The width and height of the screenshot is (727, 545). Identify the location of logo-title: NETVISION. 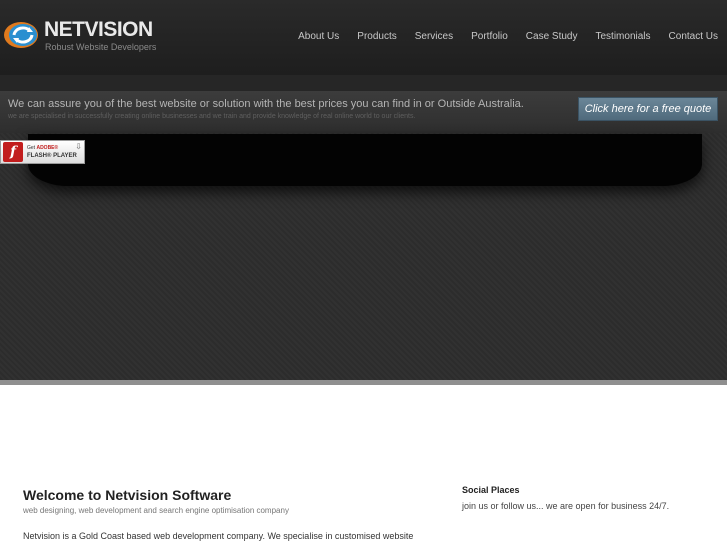
(98, 29).